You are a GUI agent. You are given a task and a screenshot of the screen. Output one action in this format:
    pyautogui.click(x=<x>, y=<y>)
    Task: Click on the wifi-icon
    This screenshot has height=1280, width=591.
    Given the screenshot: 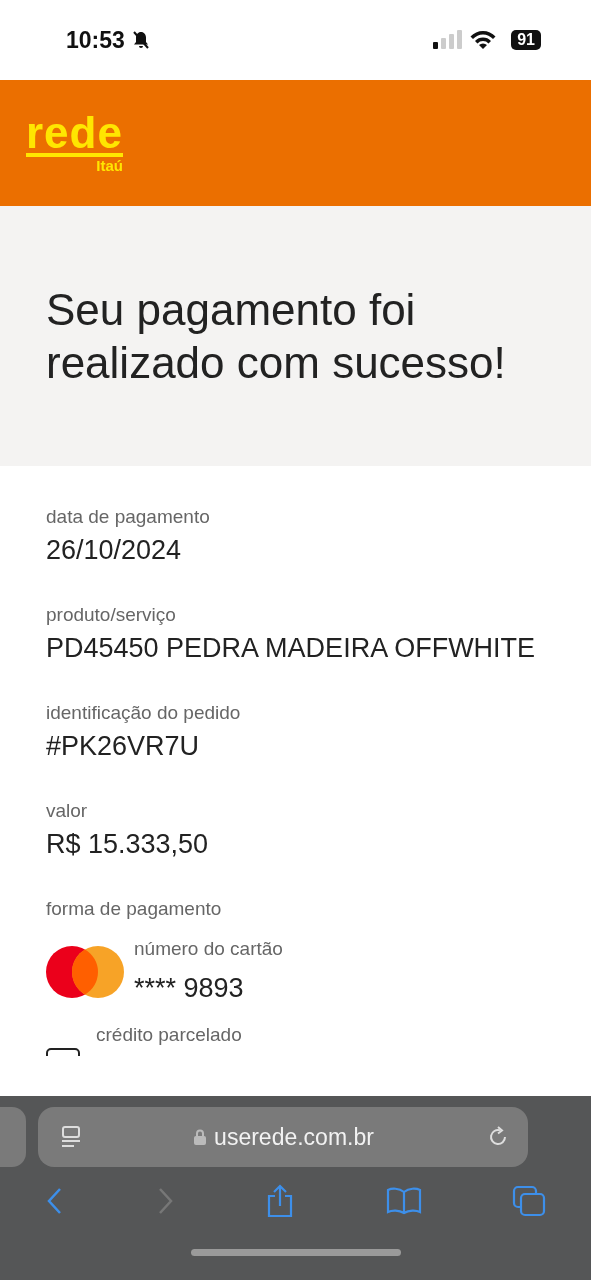 What is the action you would take?
    pyautogui.click(x=483, y=40)
    